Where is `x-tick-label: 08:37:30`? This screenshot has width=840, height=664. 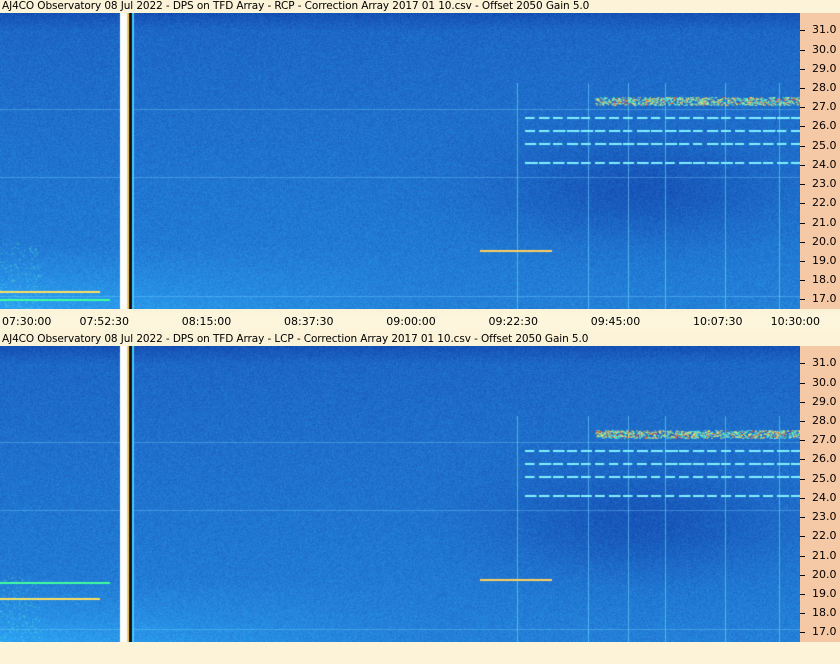 x-tick-label: 08:37:30 is located at coordinates (309, 321).